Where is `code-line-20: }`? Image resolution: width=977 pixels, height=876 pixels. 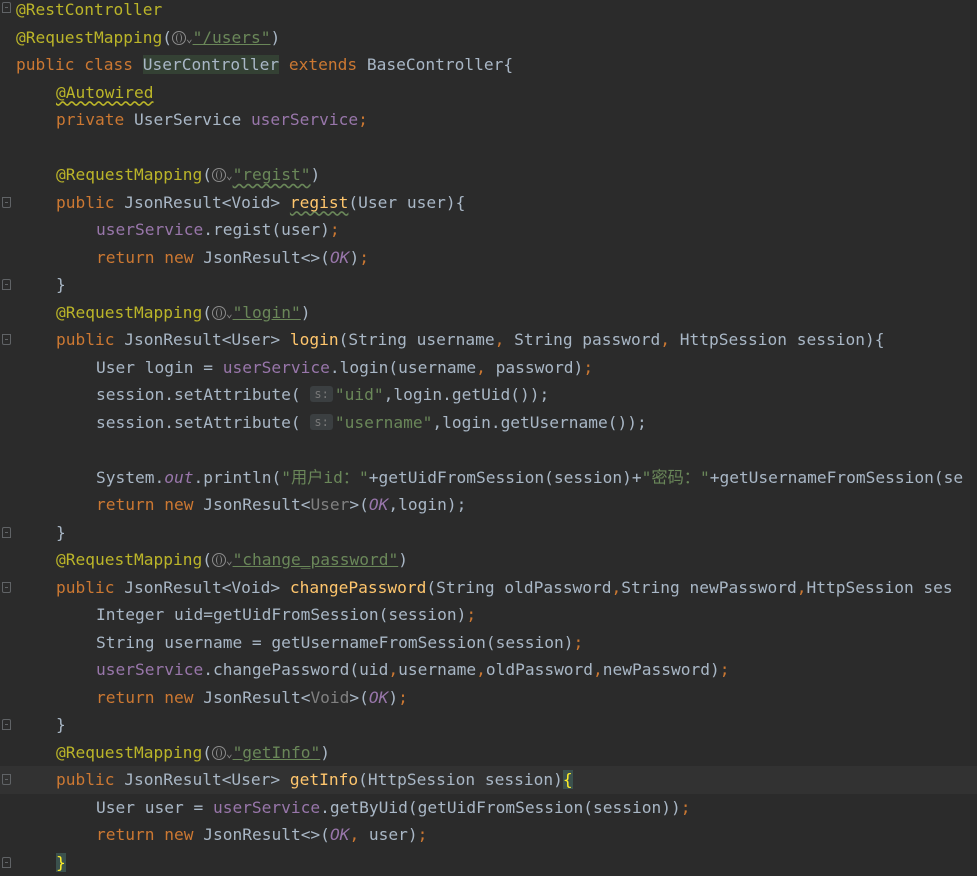
code-line-20: } is located at coordinates (488, 533).